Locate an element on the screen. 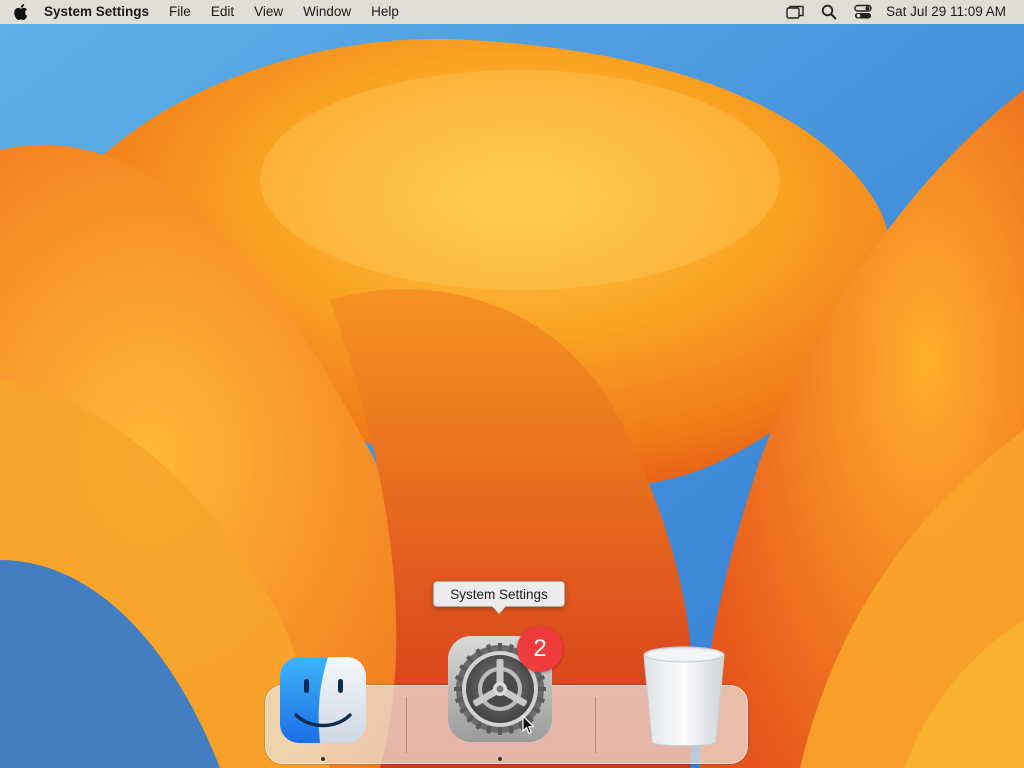 The image size is (1024, 768). trash-icon is located at coordinates (684, 696).